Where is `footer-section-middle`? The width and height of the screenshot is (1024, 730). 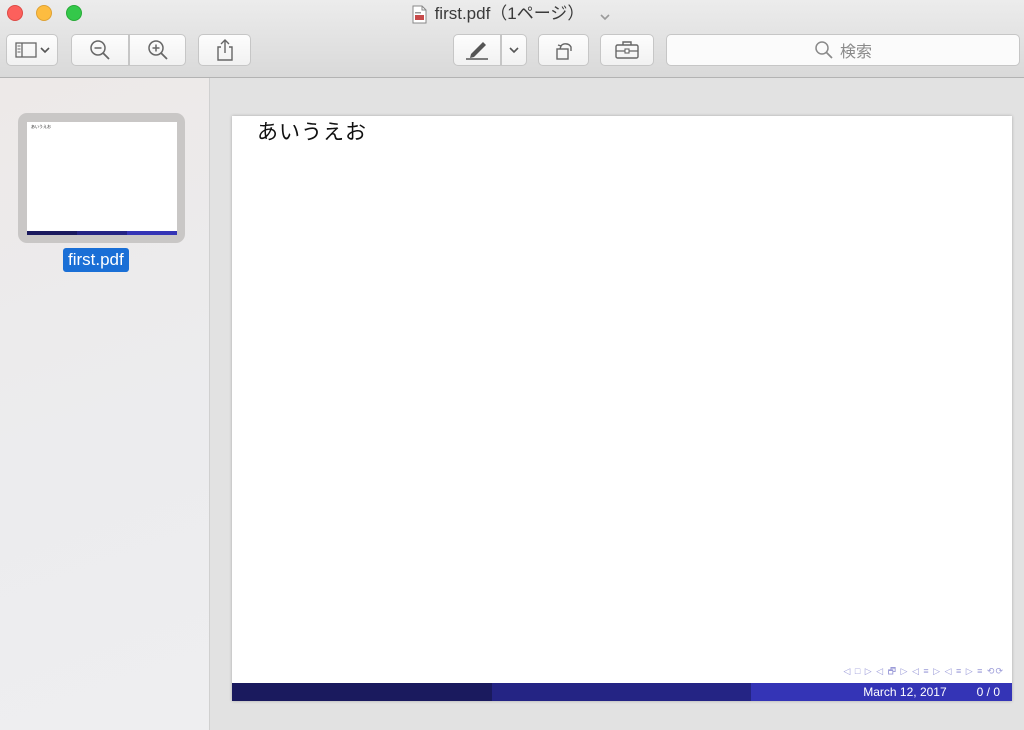
footer-section-middle is located at coordinates (621, 692).